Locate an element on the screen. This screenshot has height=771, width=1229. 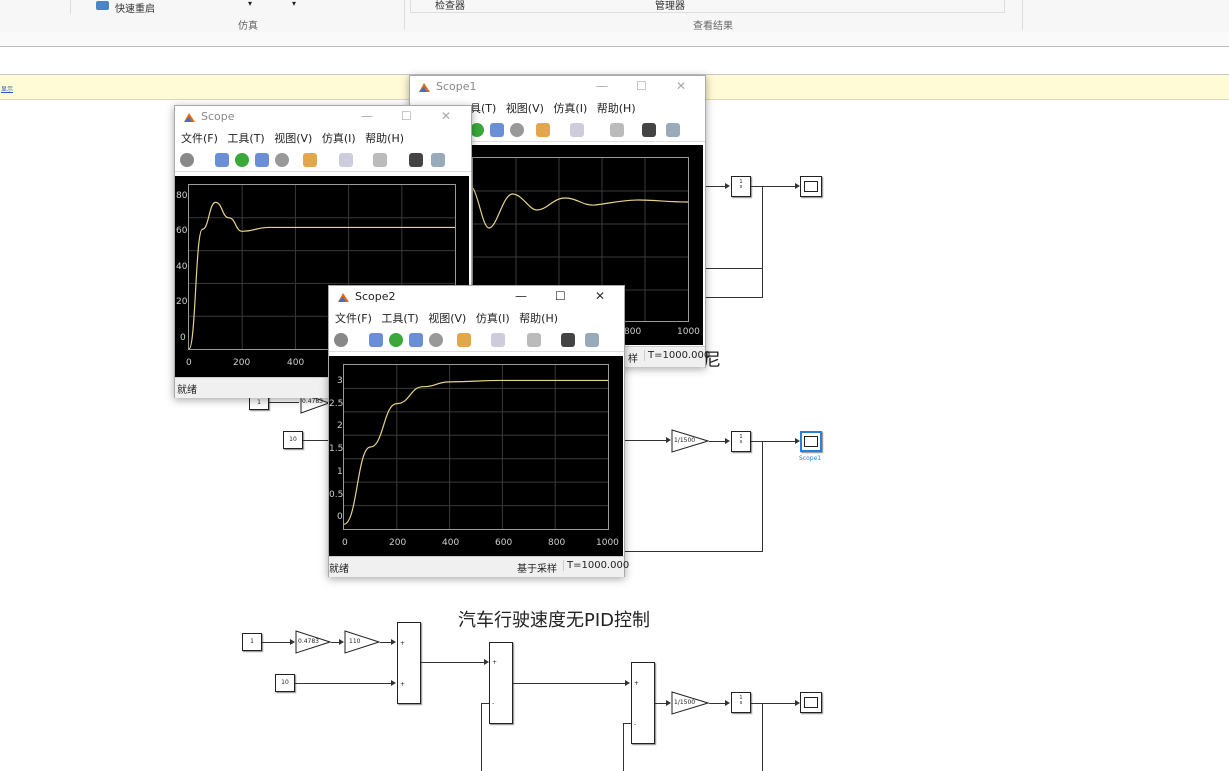
status-time: T=1000.000 is located at coordinates (596, 565).